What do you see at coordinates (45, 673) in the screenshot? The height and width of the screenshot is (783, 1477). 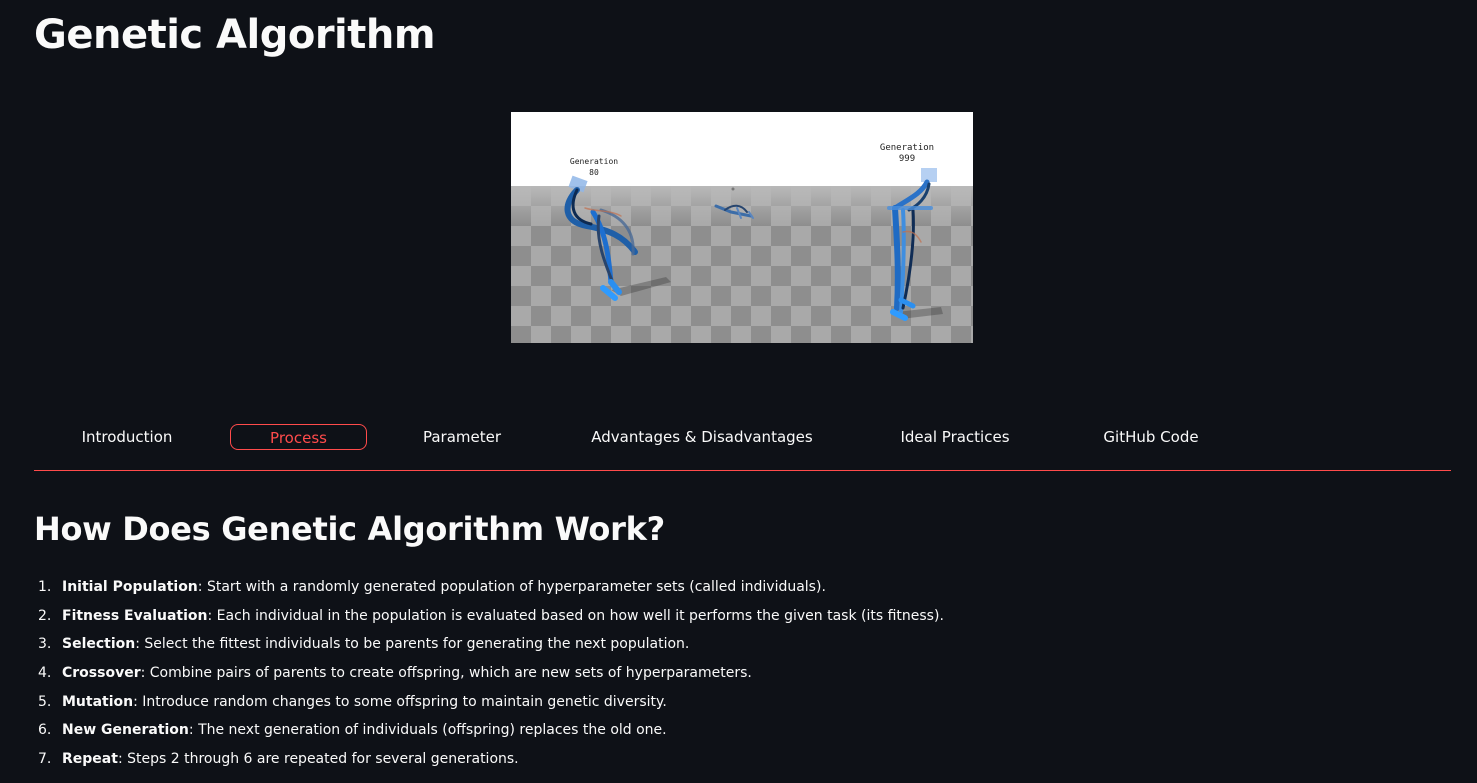 I see `list-number: 4.` at bounding box center [45, 673].